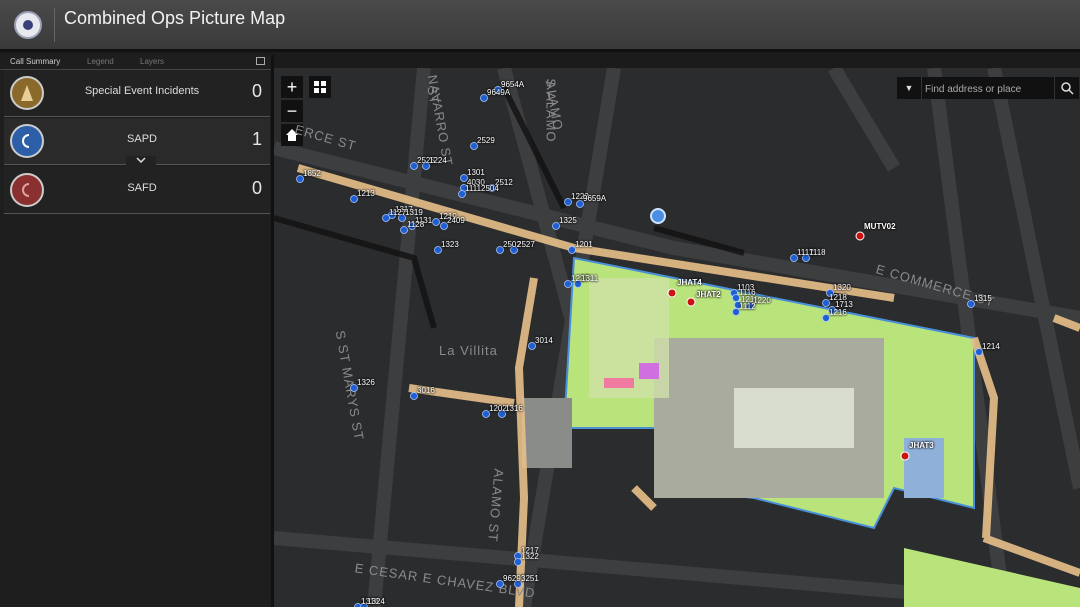  Describe the element at coordinates (260, 61) in the screenshot. I see `minimize-icon` at that location.